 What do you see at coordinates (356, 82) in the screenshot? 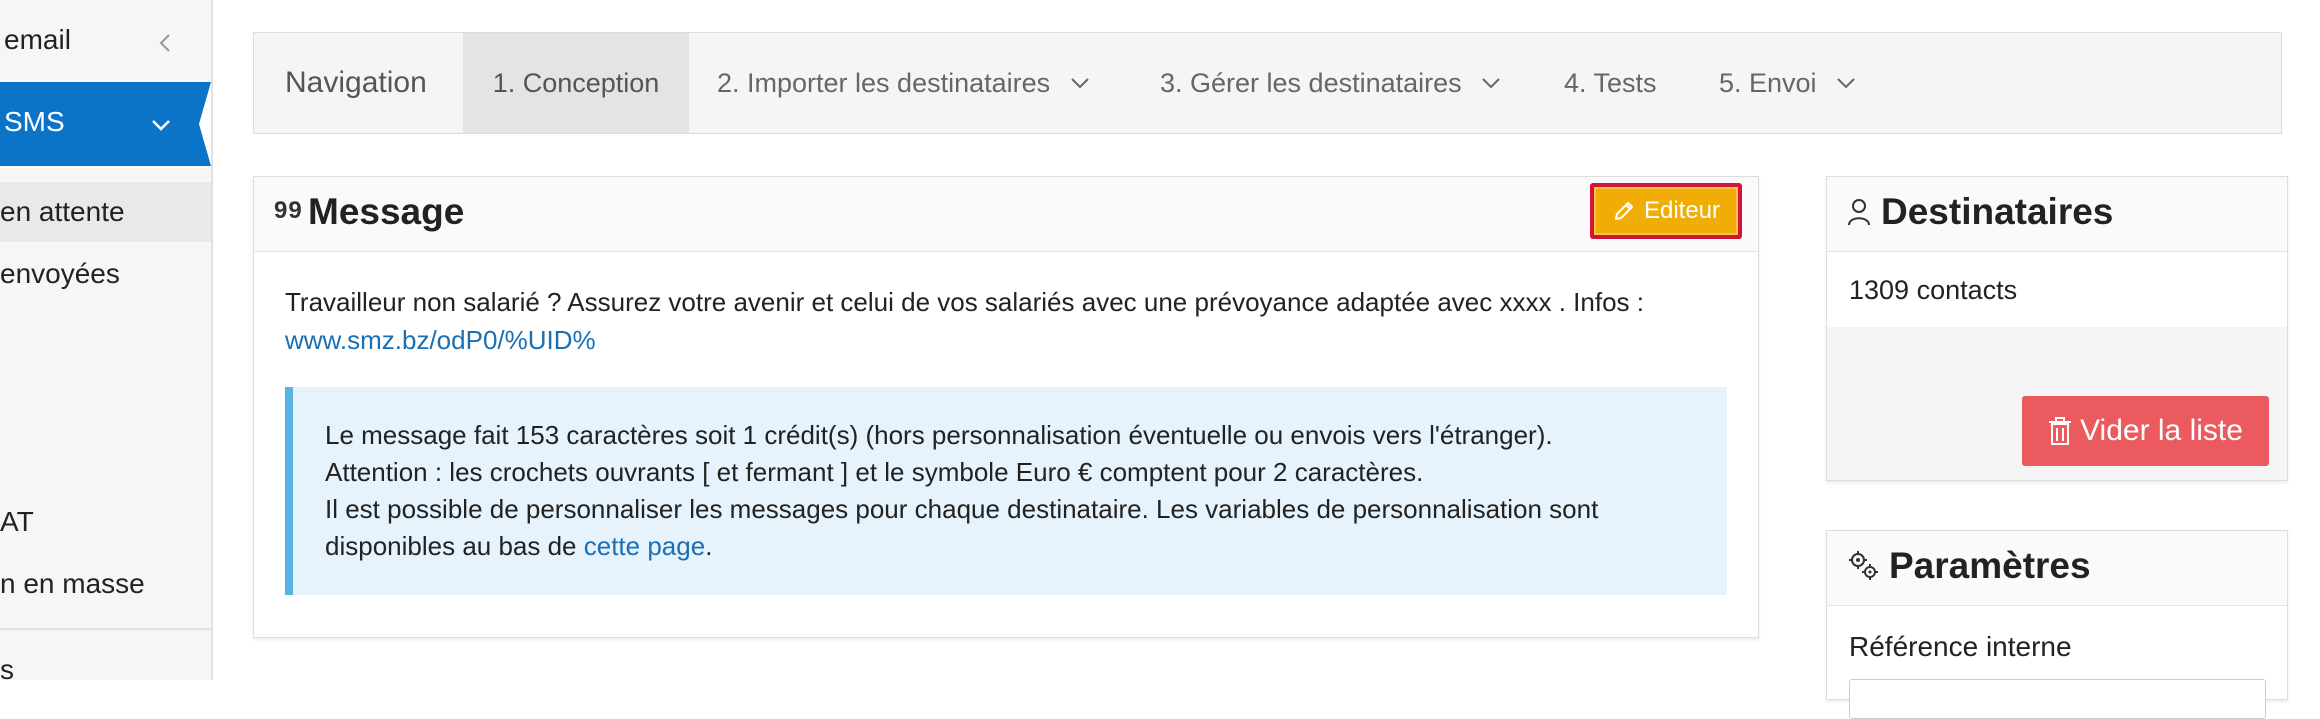
I see `navigation-title: Navigation` at bounding box center [356, 82].